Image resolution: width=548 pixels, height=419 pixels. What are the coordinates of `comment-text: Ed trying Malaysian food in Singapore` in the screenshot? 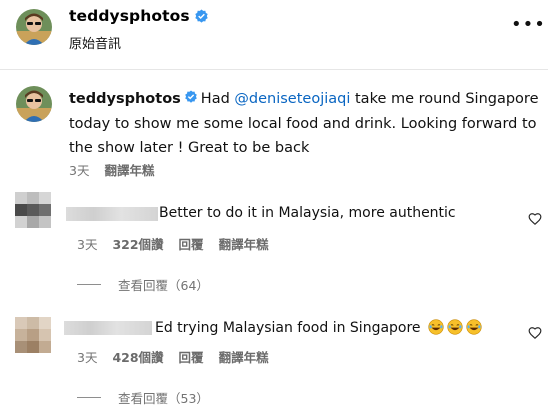 It's located at (318, 327).